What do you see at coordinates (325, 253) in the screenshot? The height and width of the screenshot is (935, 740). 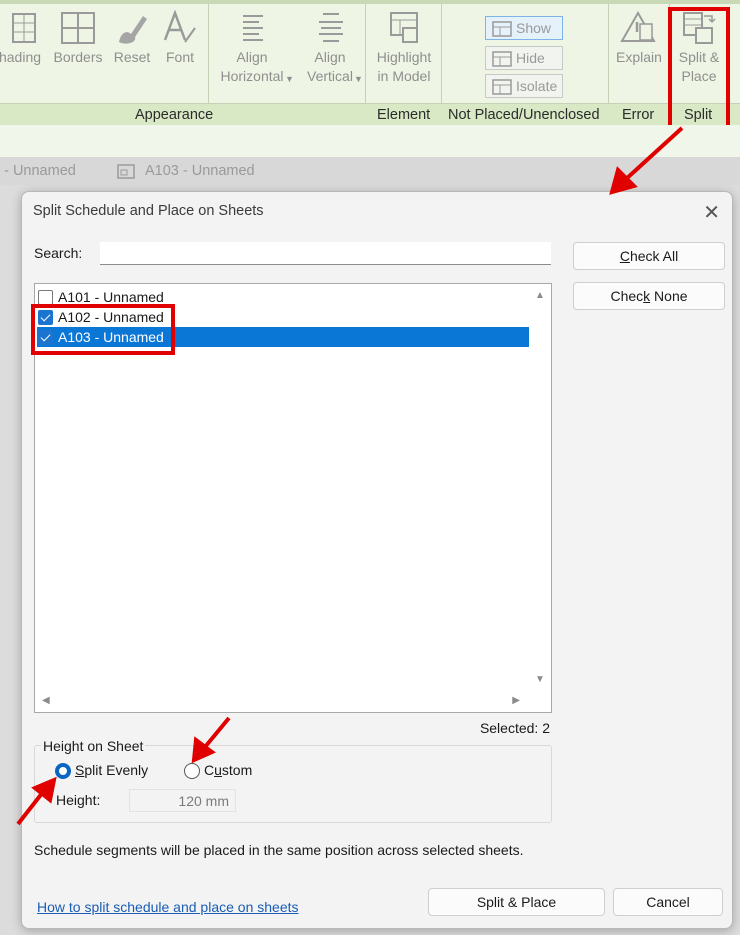 I see `search-input` at bounding box center [325, 253].